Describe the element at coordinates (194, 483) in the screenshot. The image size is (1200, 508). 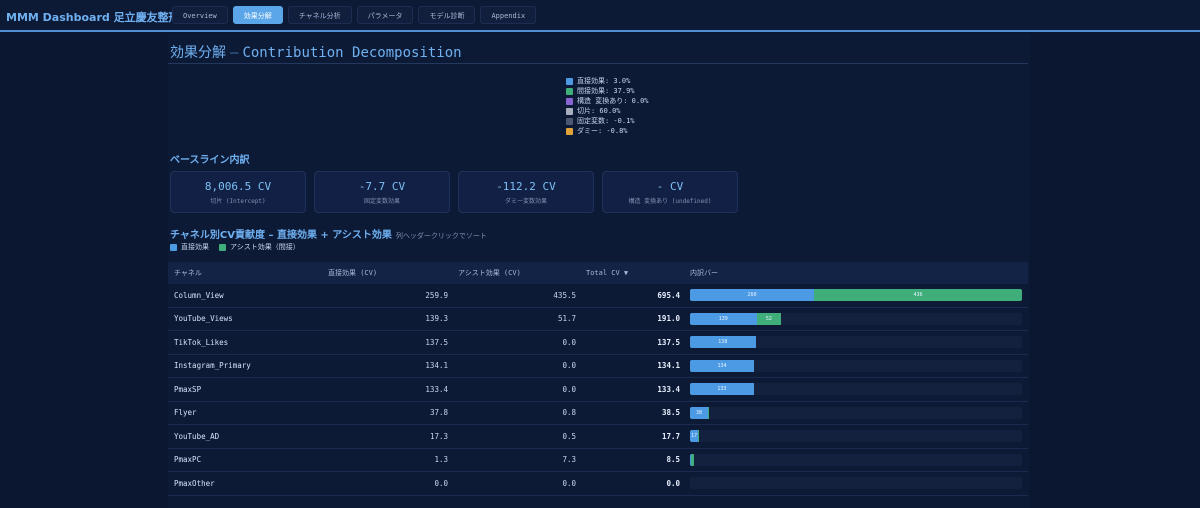
I see `cell-channel: PmaxOther` at that location.